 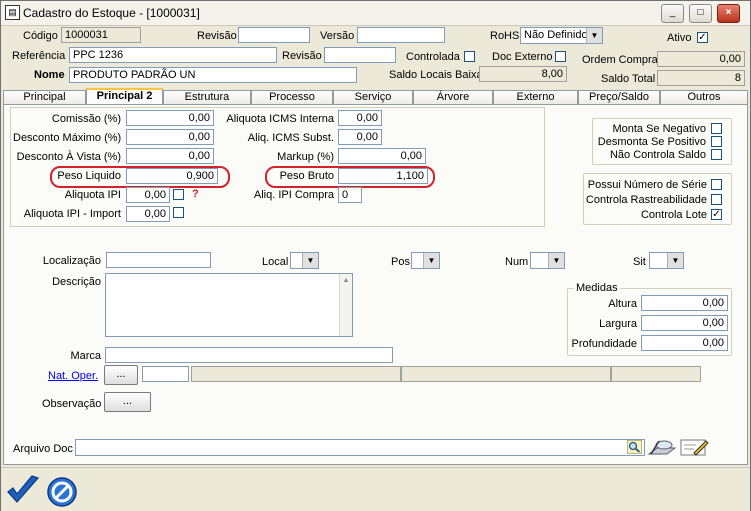 What do you see at coordinates (217, 36) in the screenshot?
I see `revisao-label: Revisão` at bounding box center [217, 36].